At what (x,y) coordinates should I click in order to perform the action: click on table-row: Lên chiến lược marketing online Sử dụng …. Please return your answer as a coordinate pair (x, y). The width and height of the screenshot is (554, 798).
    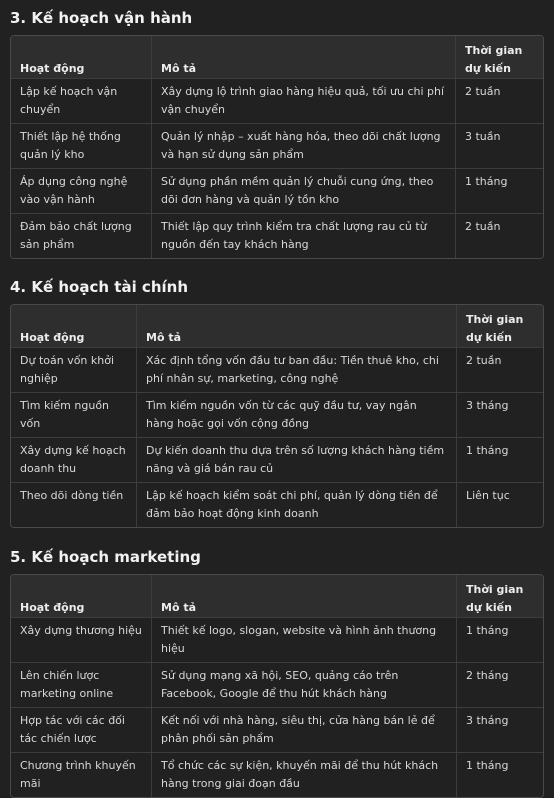
    Looking at the image, I should click on (277, 685).